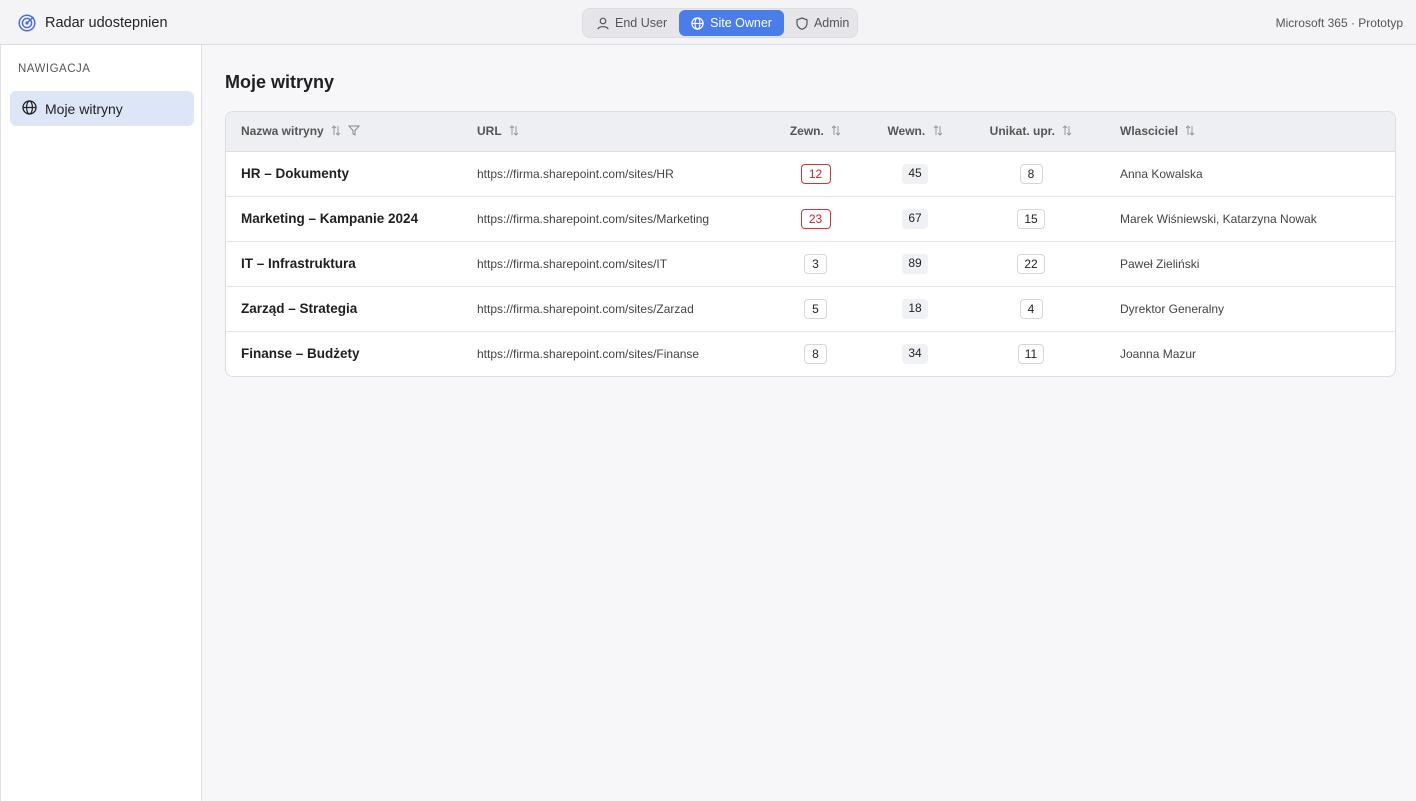 This screenshot has height=801, width=1416. Describe the element at coordinates (1158, 353) in the screenshot. I see `site-owner: Joanna Mazur` at that location.